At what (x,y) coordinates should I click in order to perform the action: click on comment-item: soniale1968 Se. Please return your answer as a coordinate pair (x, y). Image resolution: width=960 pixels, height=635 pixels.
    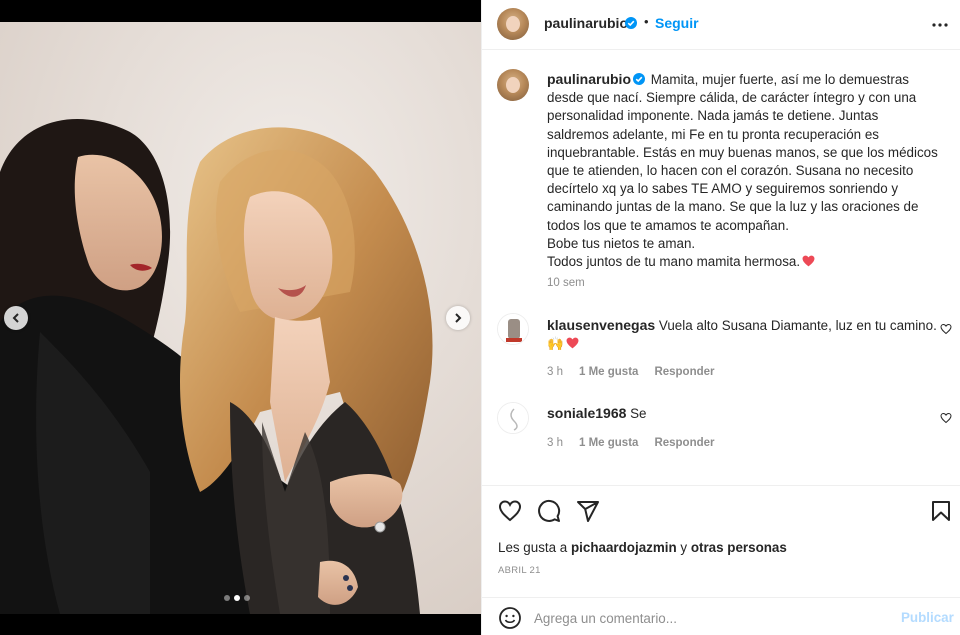
    Looking at the image, I should click on (742, 413).